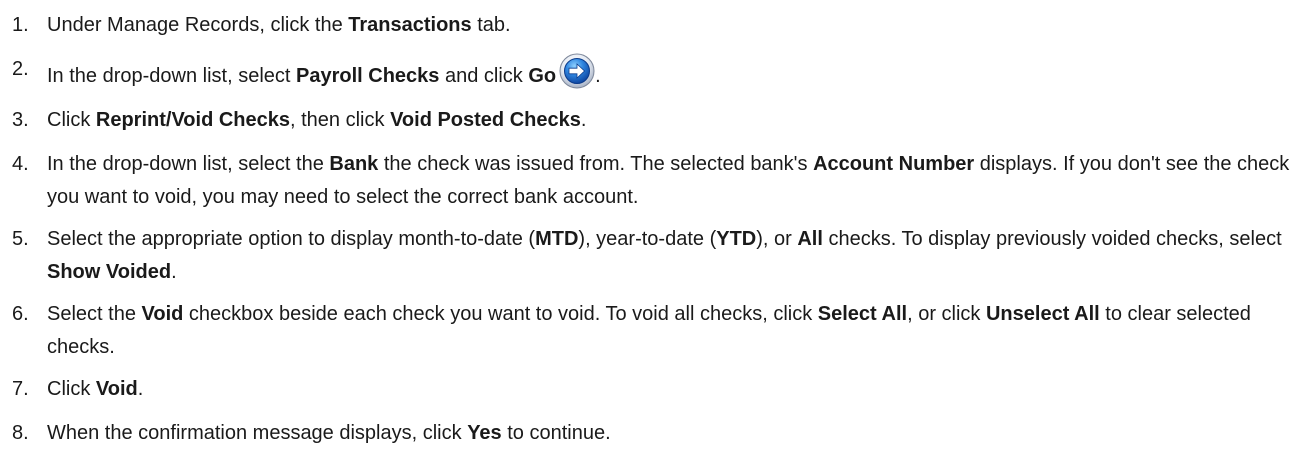 Image resolution: width=1299 pixels, height=459 pixels. I want to click on ui-term-reprint-void-checks: Reprint/Void Checks, so click(193, 120).